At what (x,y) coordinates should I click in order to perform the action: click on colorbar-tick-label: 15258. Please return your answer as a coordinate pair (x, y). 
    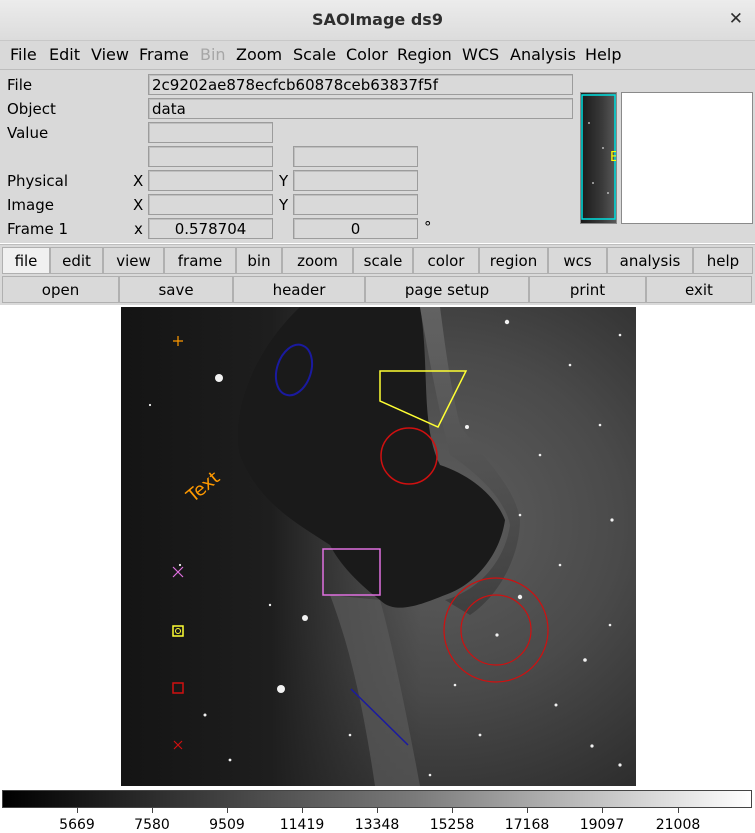
    Looking at the image, I should click on (452, 825).